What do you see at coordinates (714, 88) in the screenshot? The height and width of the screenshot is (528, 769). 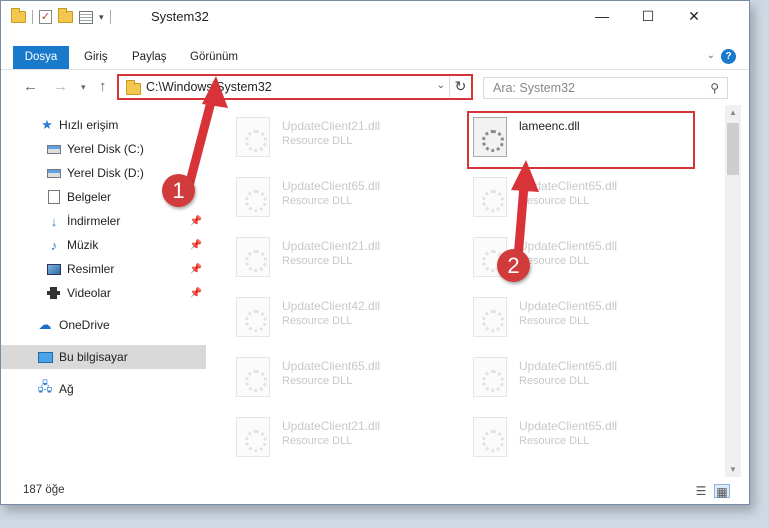 I see `search-icon: ⚲` at bounding box center [714, 88].